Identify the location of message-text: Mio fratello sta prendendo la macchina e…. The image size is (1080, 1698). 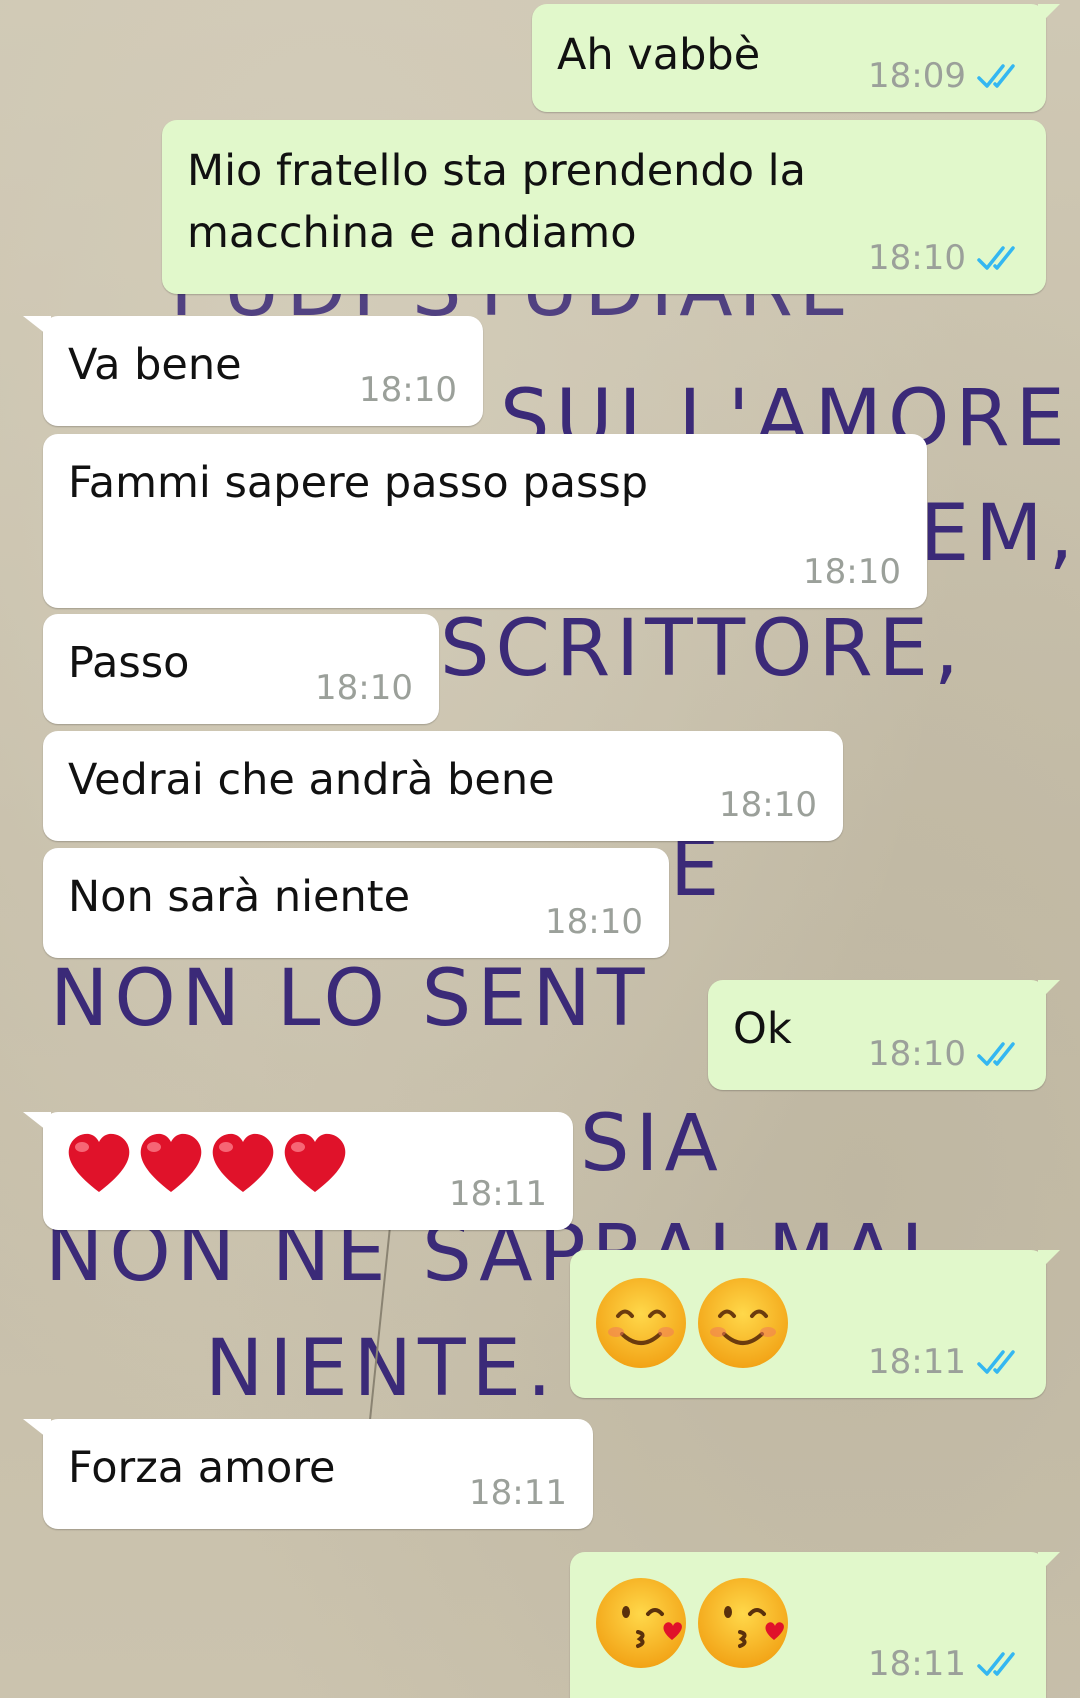
(496, 202).